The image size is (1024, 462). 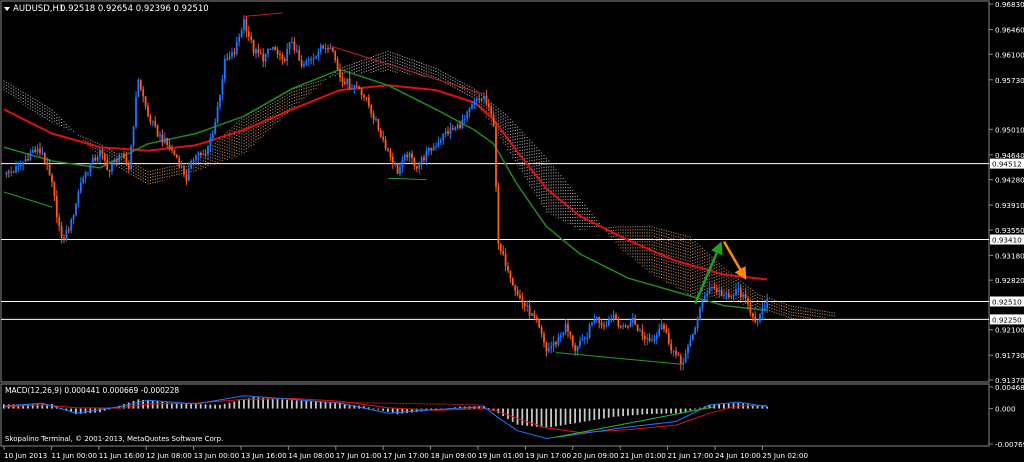 What do you see at coordinates (1009, 230) in the screenshot?
I see `price-axis-label: 0.93550` at bounding box center [1009, 230].